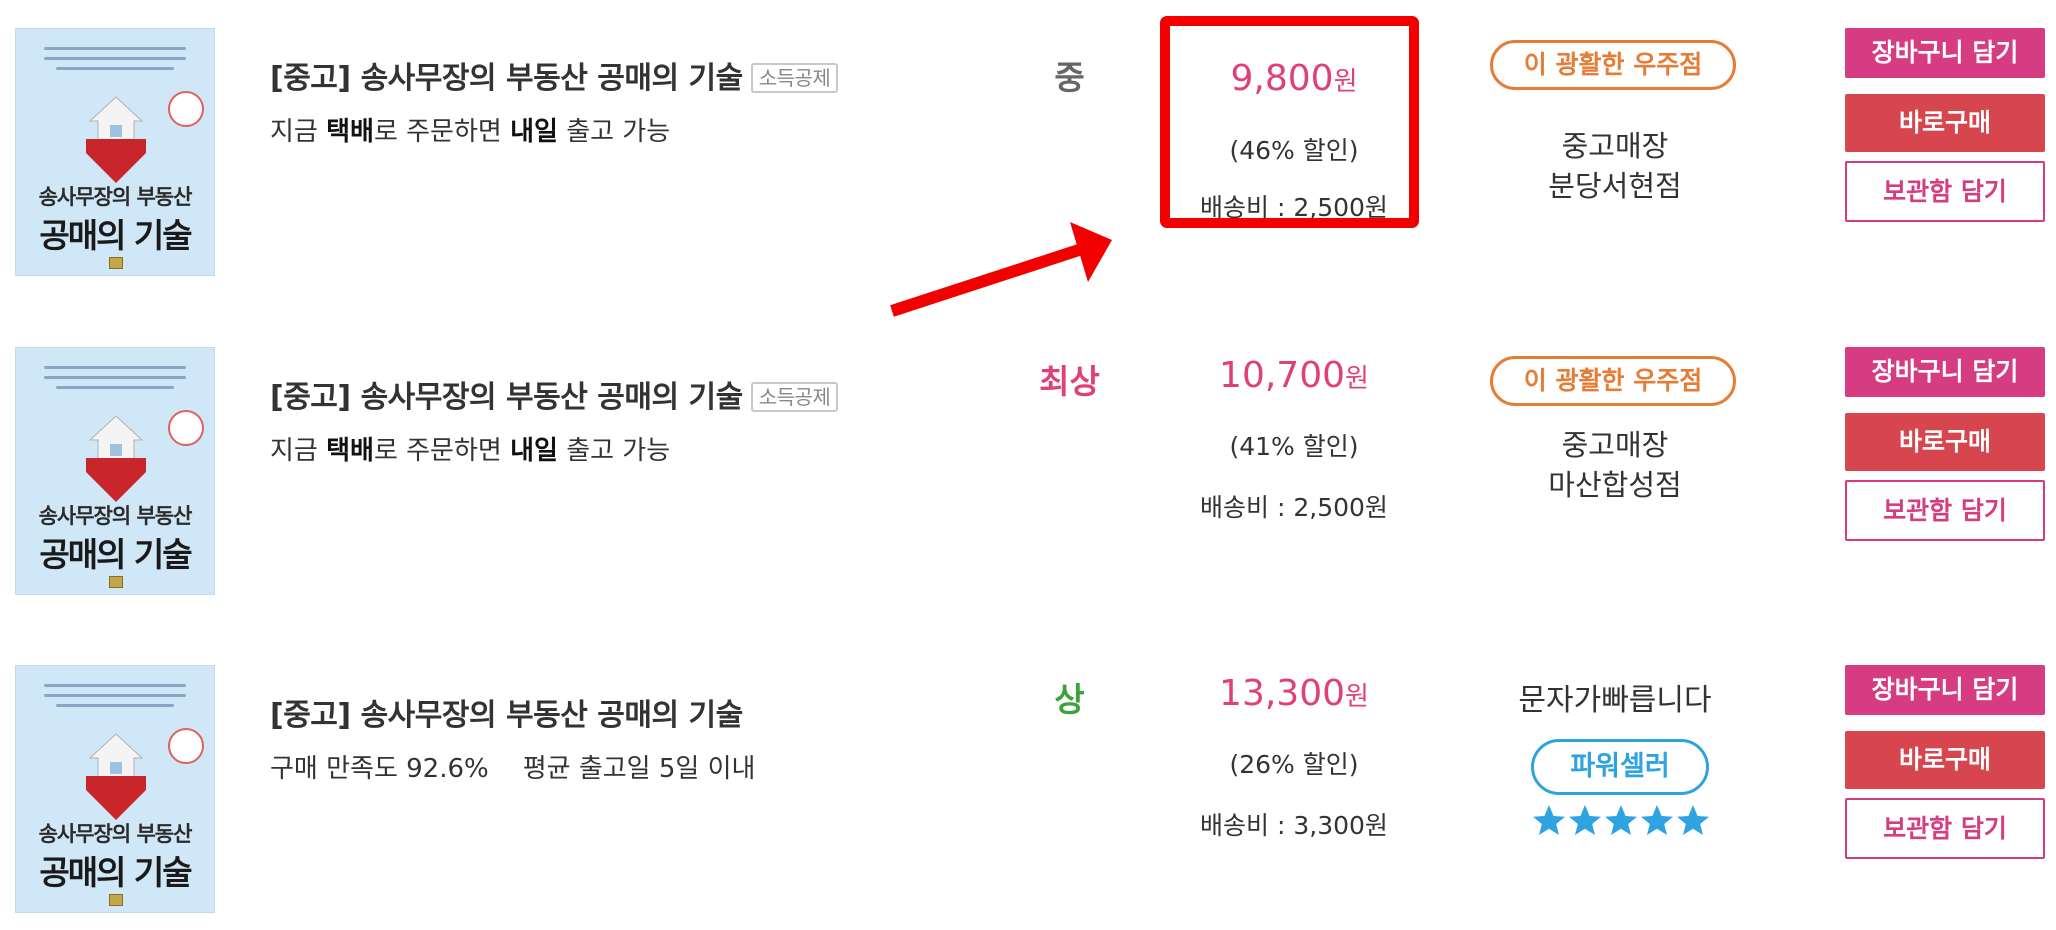  I want to click on price-highlight-box, so click(1289, 122).